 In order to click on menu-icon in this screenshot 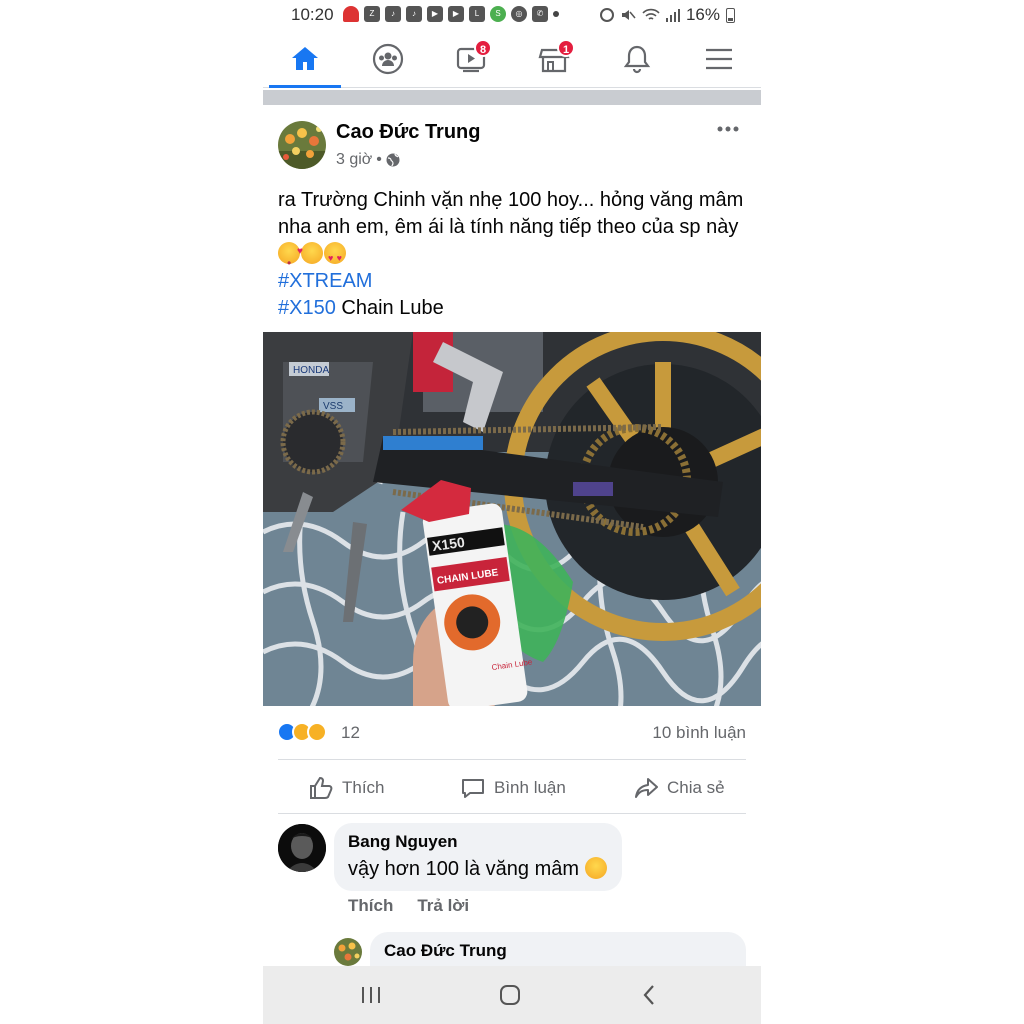, I will do `click(719, 59)`.